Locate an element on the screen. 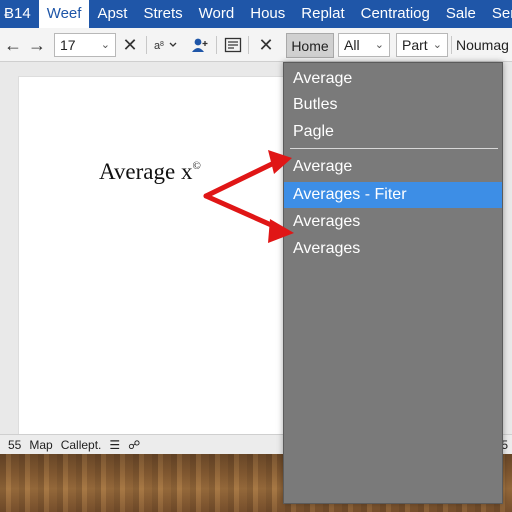 The height and width of the screenshot is (512, 512). part-combo: Part ⌄ is located at coordinates (422, 45).